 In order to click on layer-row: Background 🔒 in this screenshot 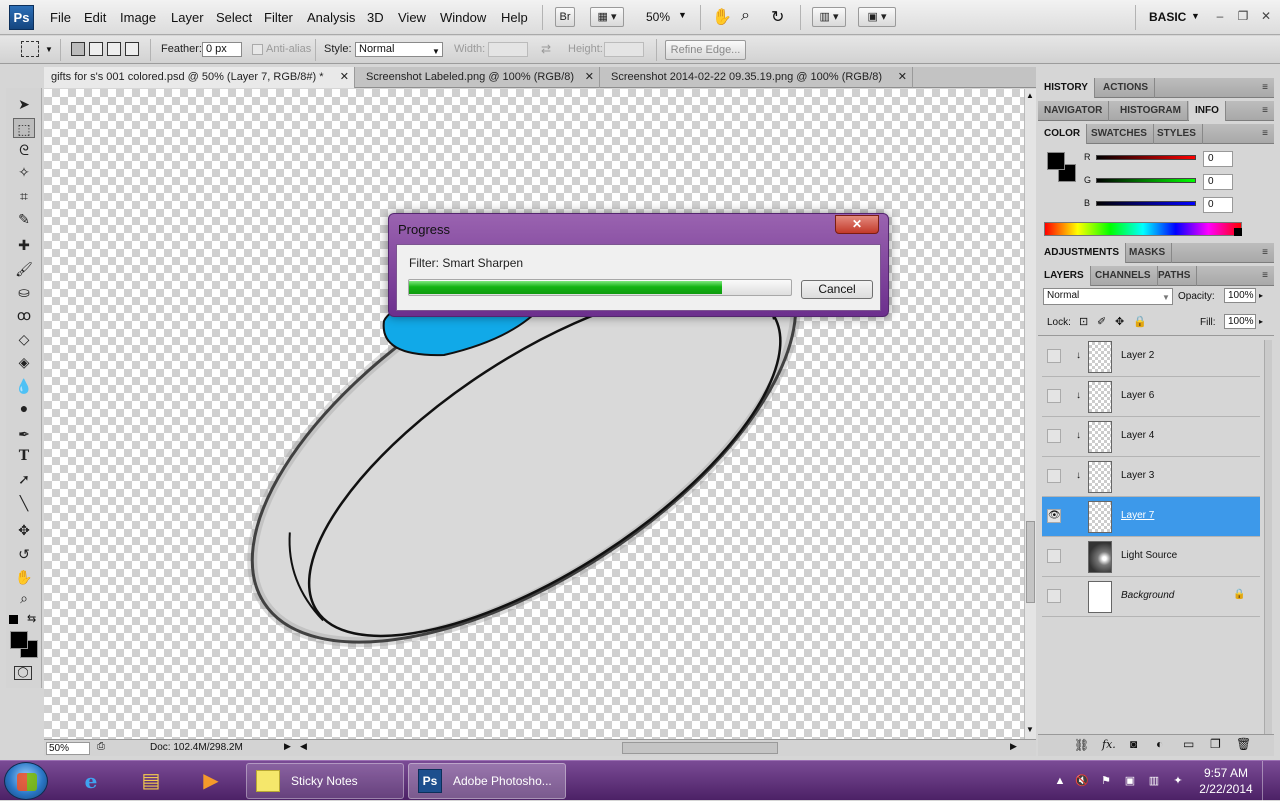, I will do `click(1151, 597)`.